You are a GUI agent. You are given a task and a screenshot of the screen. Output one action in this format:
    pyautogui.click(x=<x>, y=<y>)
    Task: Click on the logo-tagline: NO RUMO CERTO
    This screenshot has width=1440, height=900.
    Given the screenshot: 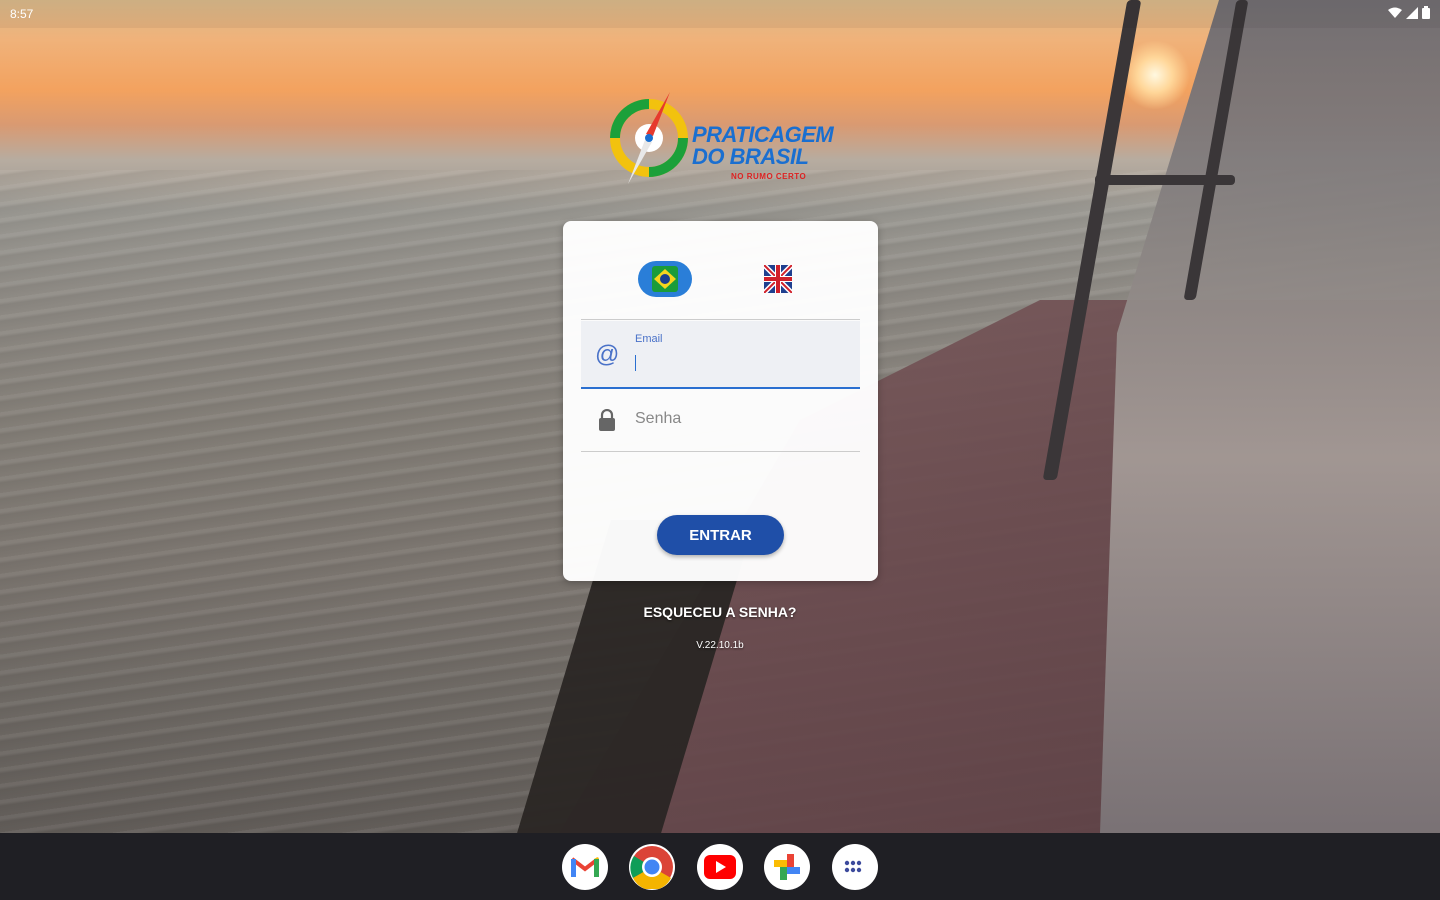 What is the action you would take?
    pyautogui.click(x=769, y=176)
    